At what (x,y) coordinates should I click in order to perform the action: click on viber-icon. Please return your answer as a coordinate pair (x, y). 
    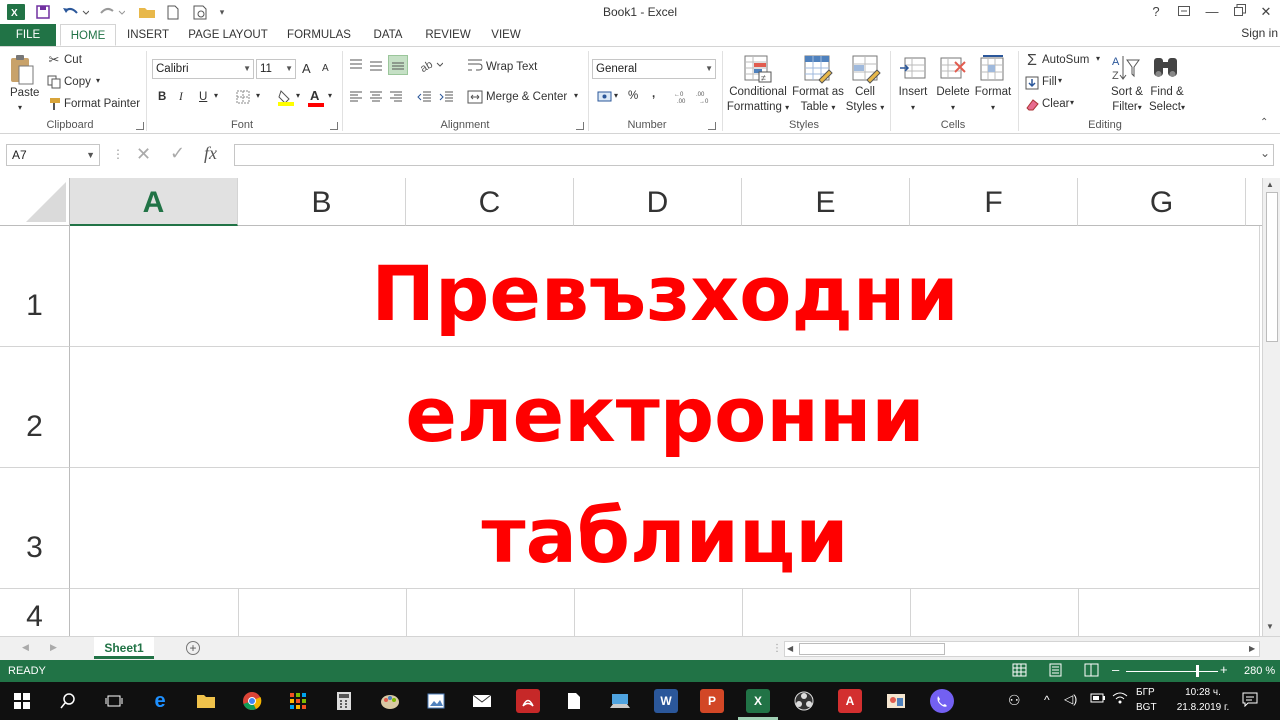
    Looking at the image, I should click on (942, 701).